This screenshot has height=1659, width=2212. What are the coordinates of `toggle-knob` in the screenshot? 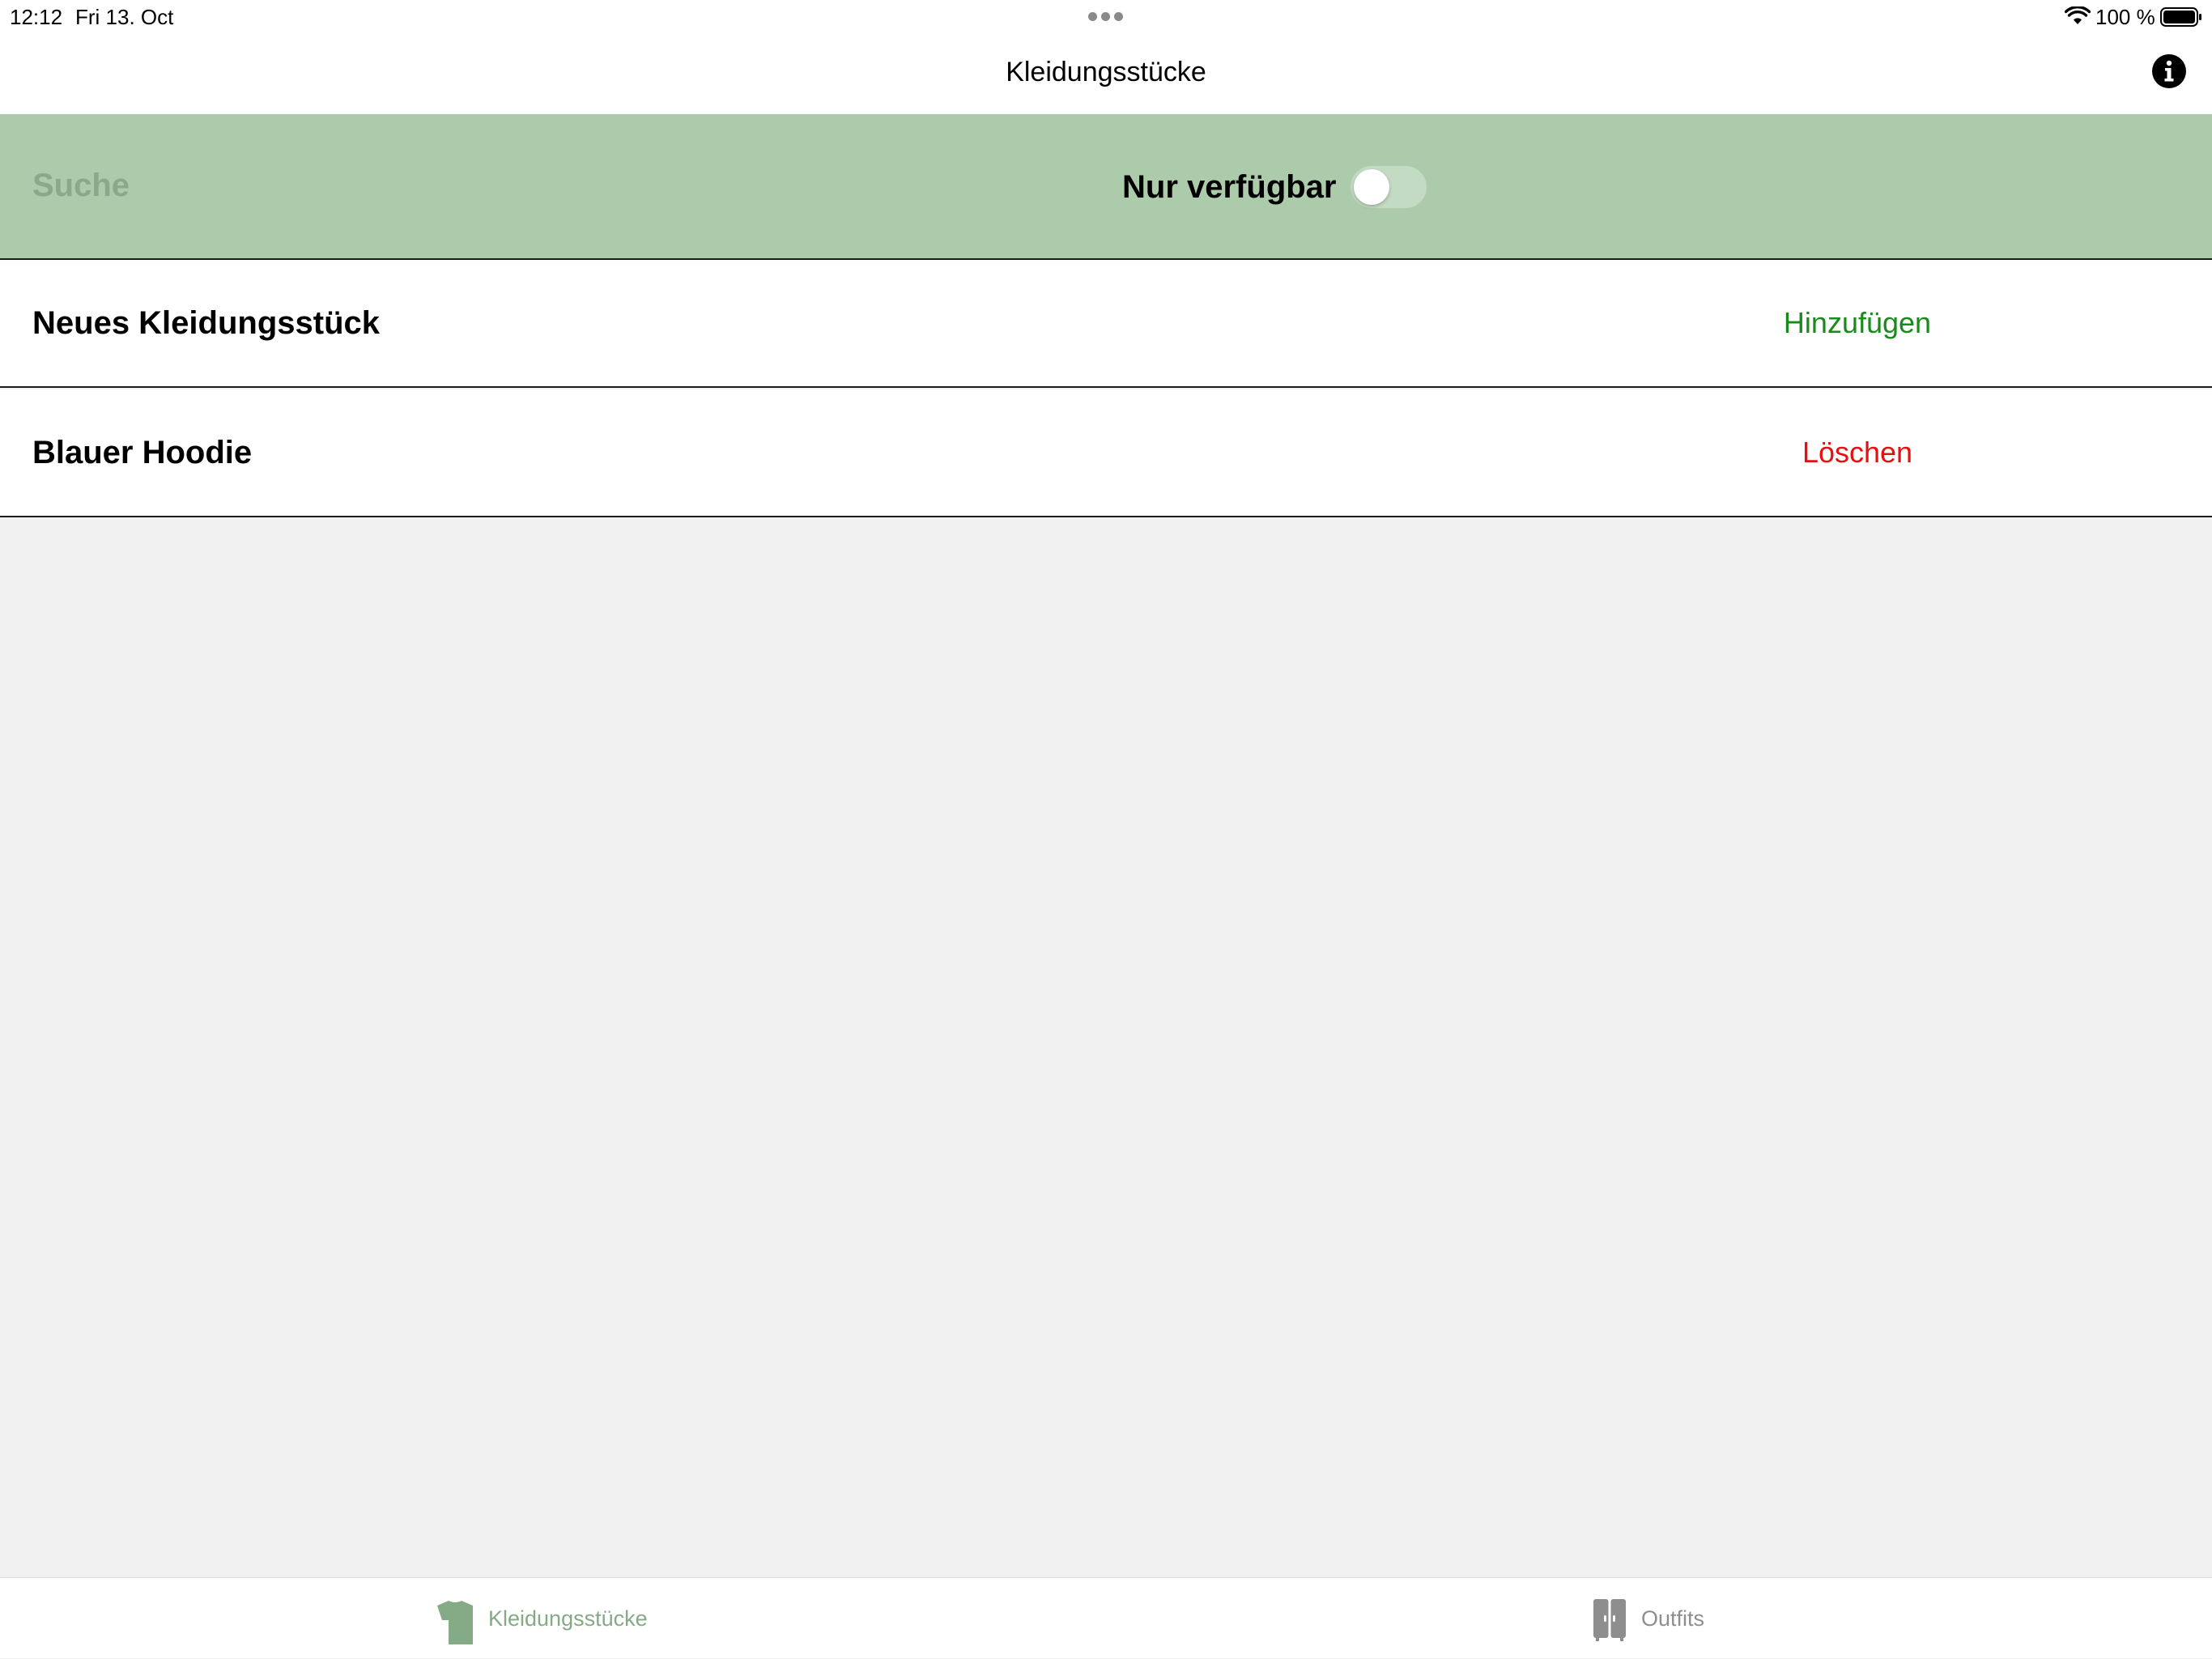 It's located at (1372, 187).